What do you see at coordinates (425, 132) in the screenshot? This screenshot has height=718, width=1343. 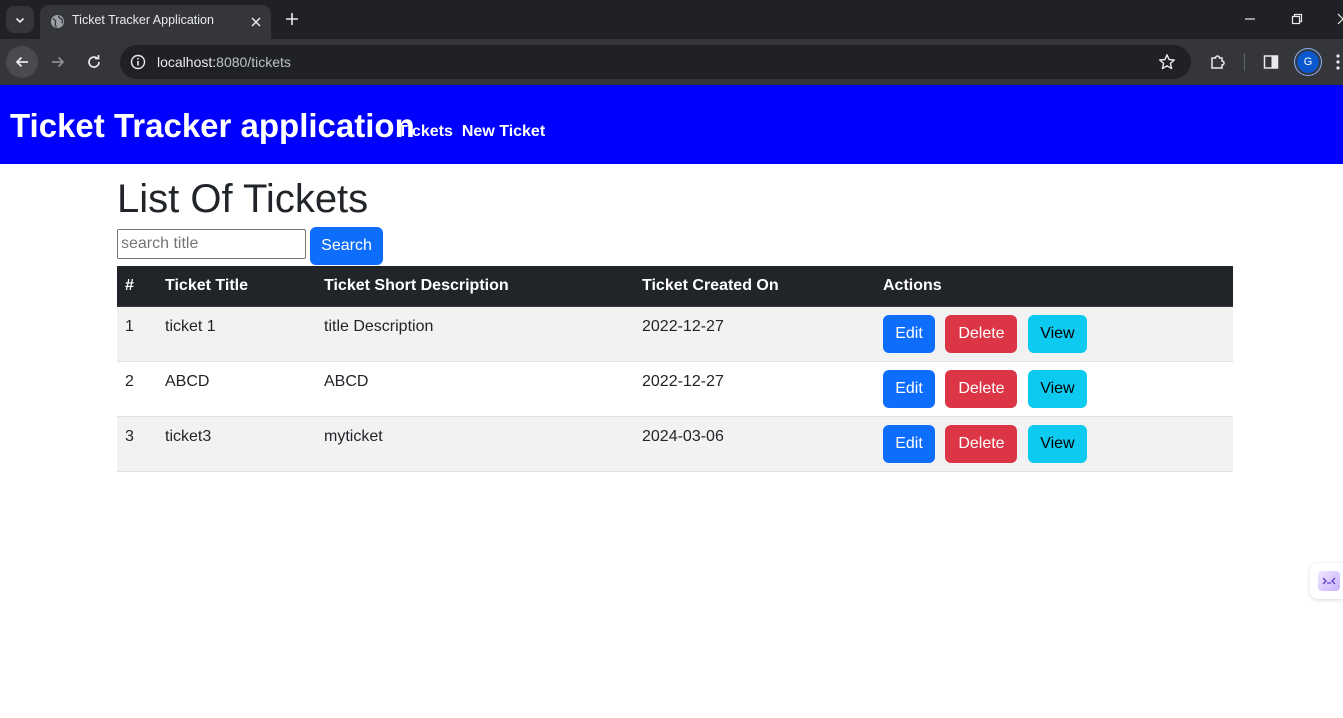 I see `nav-link-tickets: Tickets` at bounding box center [425, 132].